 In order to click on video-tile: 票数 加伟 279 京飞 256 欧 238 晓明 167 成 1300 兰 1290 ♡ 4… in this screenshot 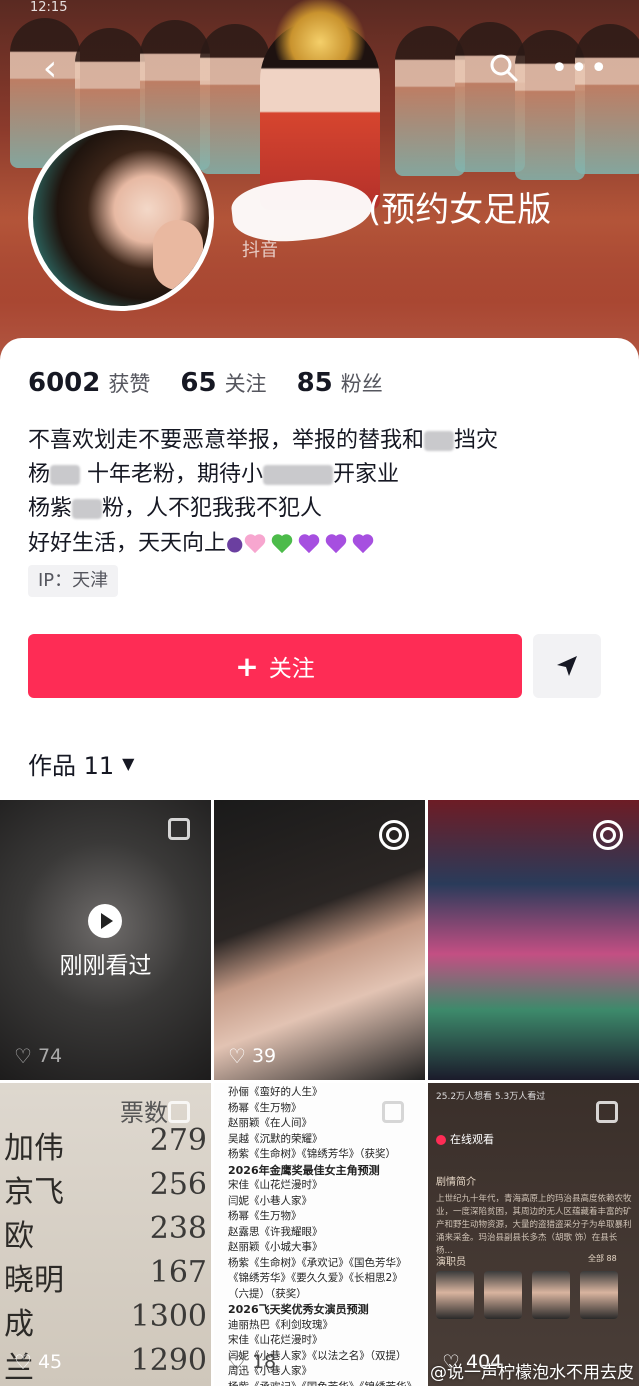, I will do `click(105, 1234)`.